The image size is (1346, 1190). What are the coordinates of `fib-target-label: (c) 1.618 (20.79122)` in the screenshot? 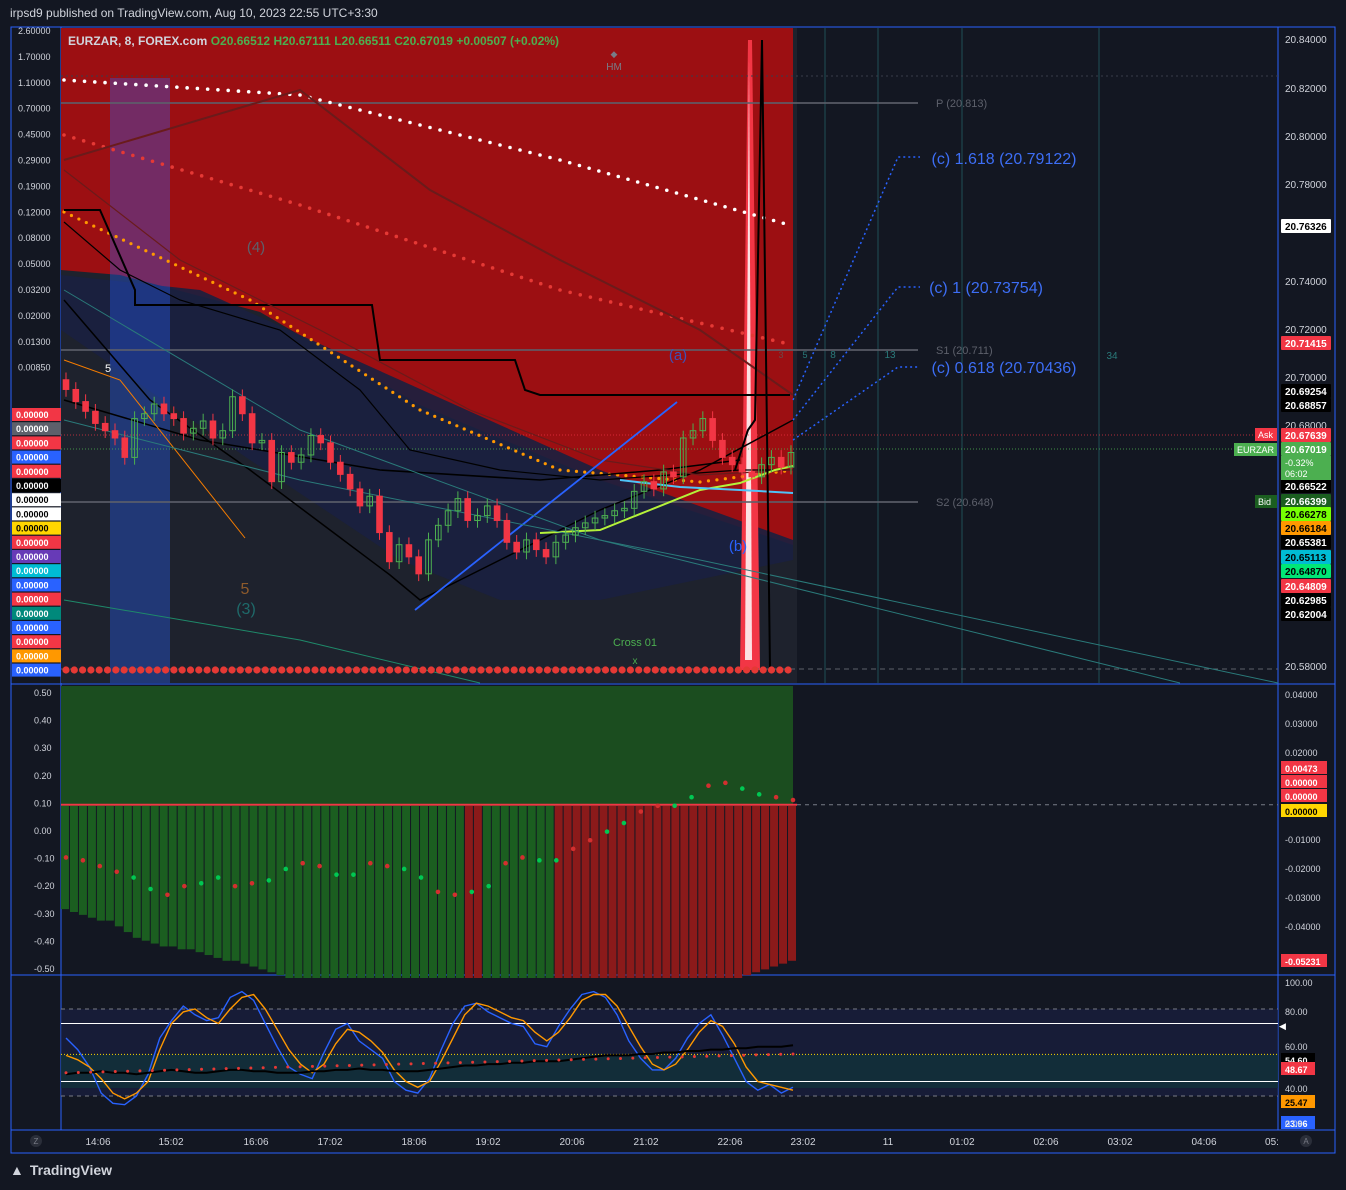 It's located at (1004, 159).